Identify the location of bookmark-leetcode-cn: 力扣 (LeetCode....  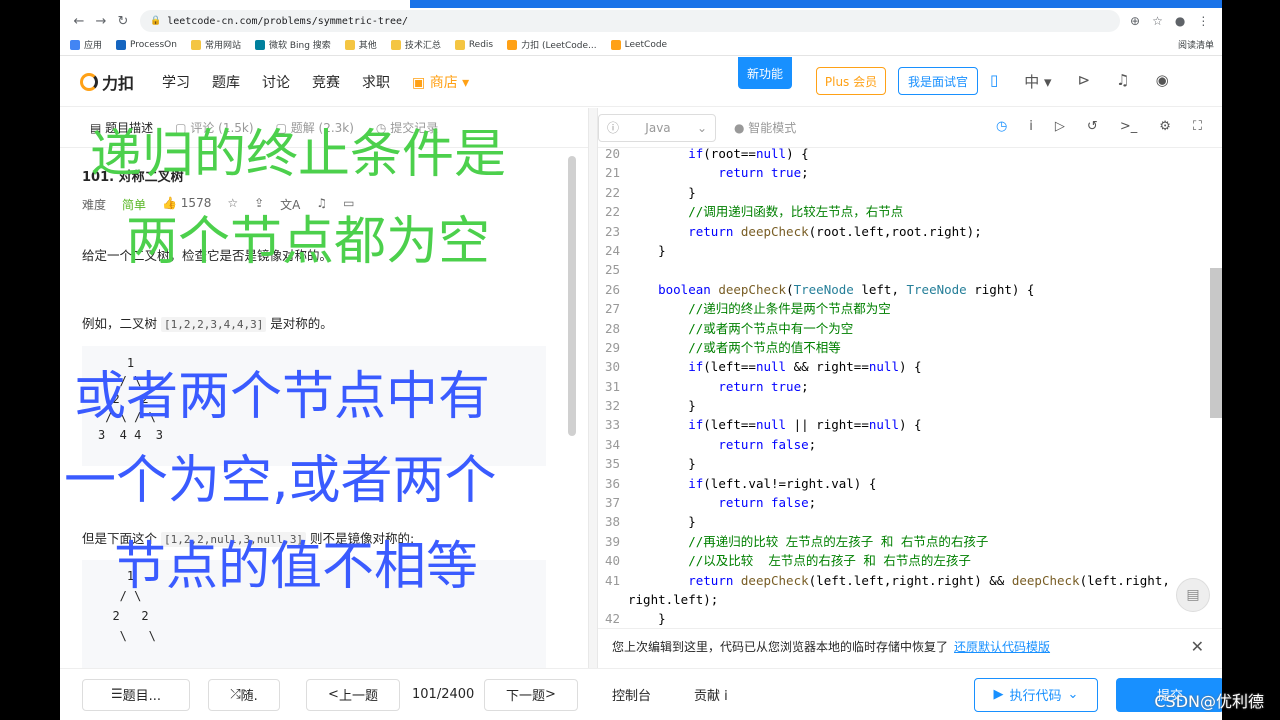
(552, 44).